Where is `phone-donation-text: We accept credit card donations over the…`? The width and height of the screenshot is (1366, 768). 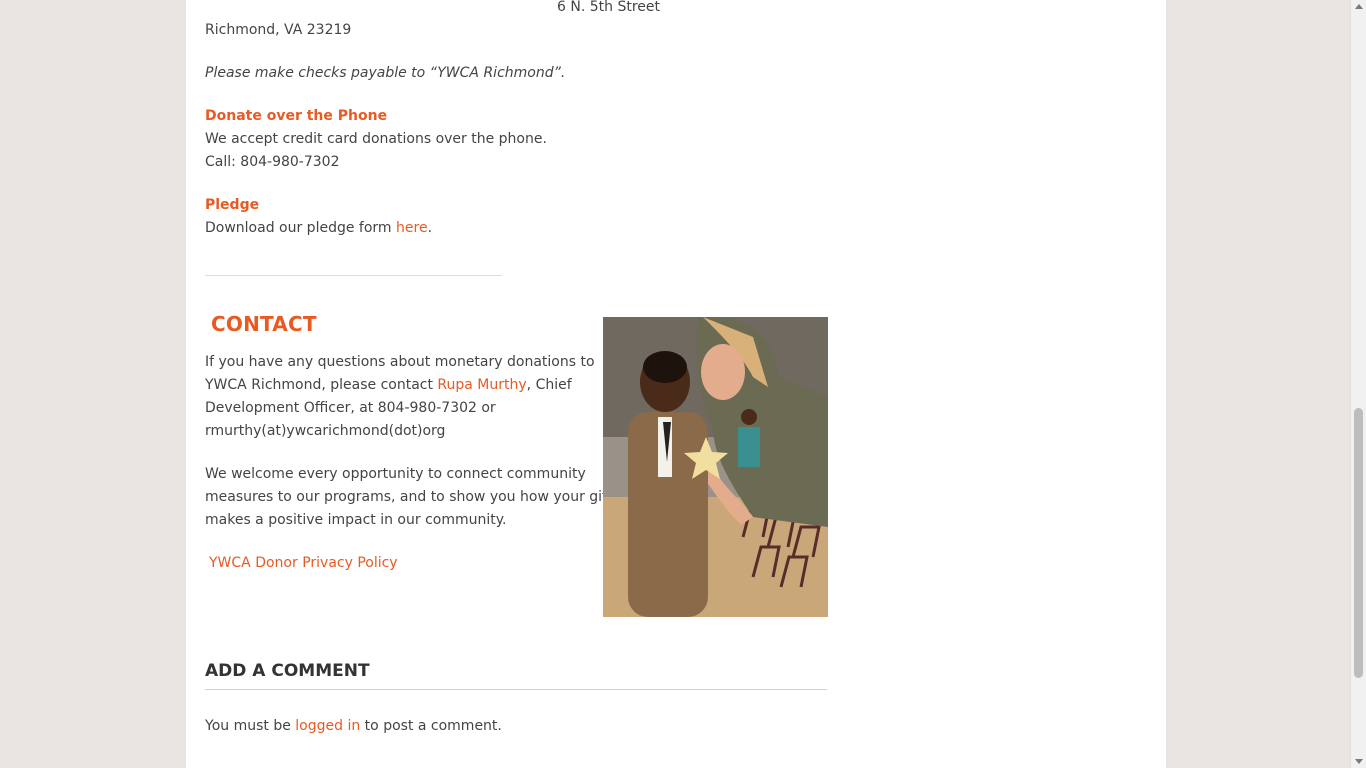
phone-donation-text: We accept credit card donations over the… is located at coordinates (376, 139).